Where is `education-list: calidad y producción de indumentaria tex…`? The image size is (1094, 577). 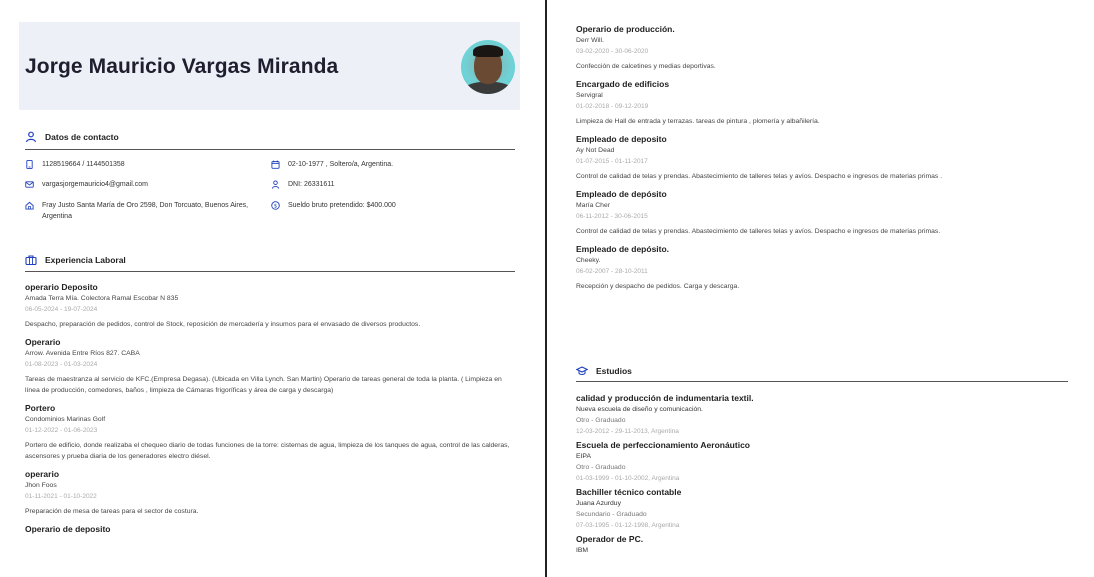
education-list: calidad y producción de indumentaria tex… is located at coordinates (826, 475).